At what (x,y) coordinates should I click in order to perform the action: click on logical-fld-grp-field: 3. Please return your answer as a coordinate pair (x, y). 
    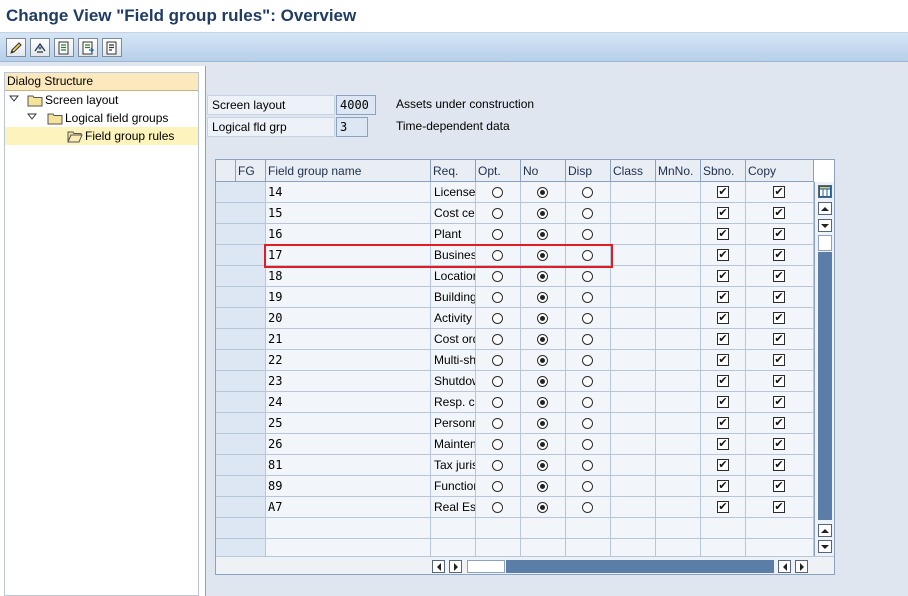
    Looking at the image, I should click on (352, 127).